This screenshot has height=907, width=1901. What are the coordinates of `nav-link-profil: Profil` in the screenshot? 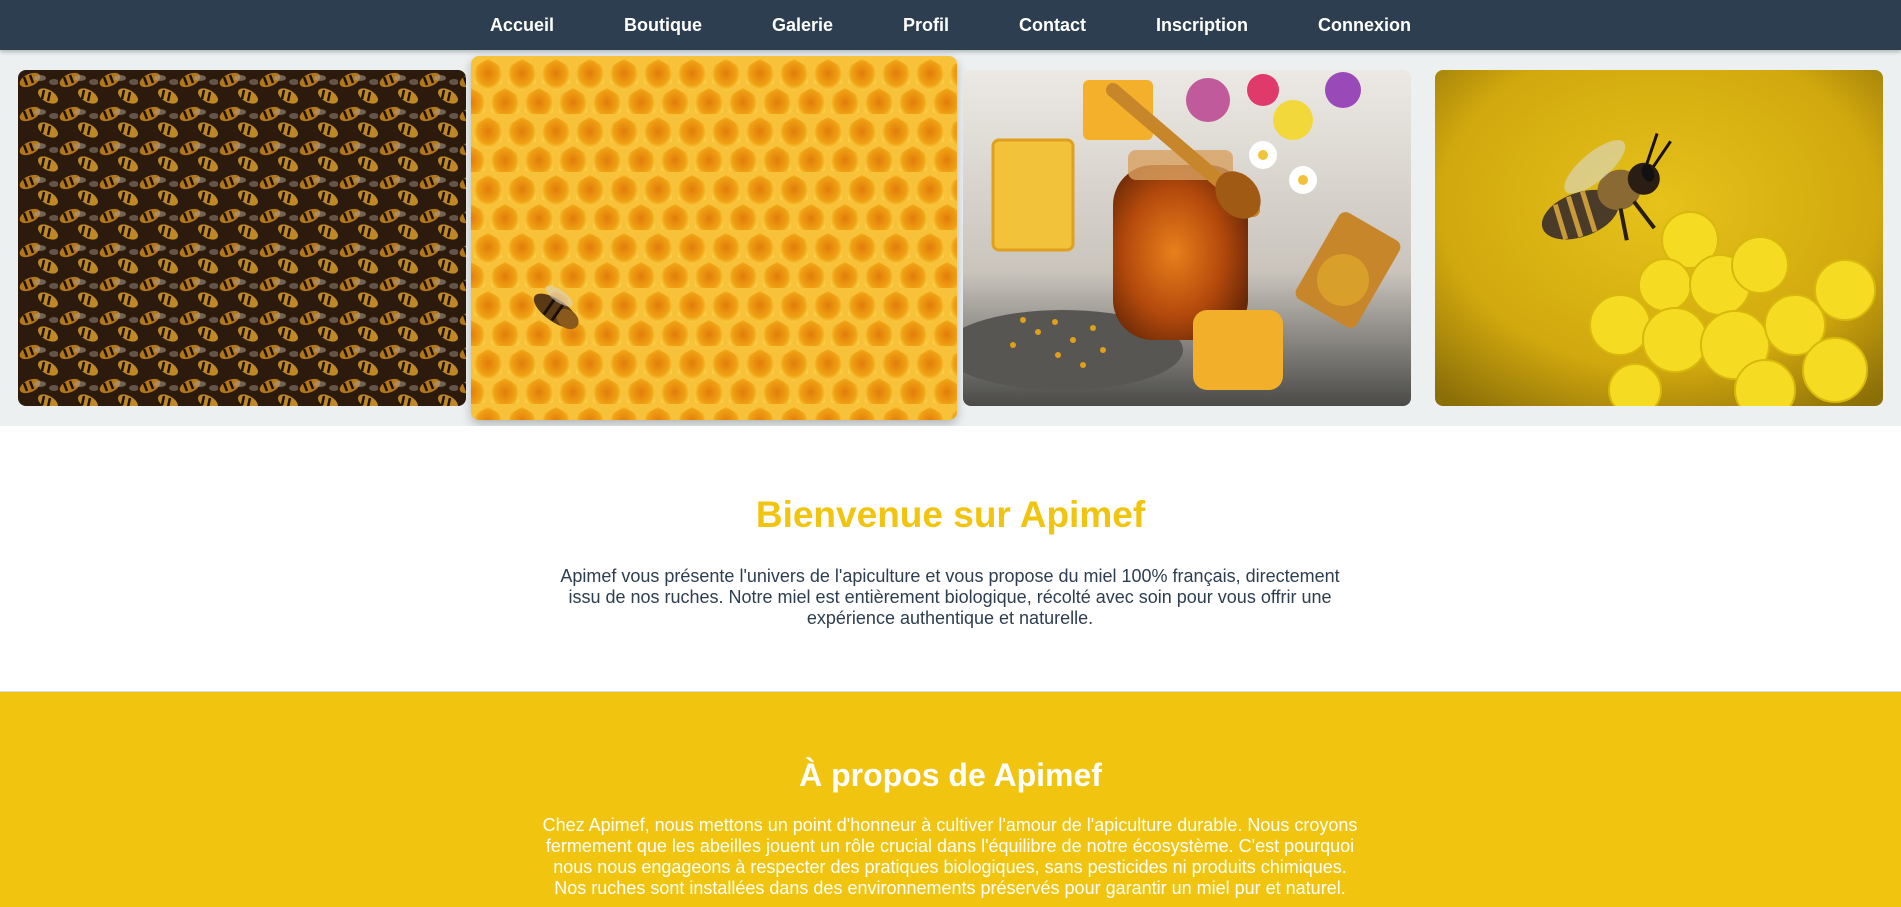 It's located at (926, 25).